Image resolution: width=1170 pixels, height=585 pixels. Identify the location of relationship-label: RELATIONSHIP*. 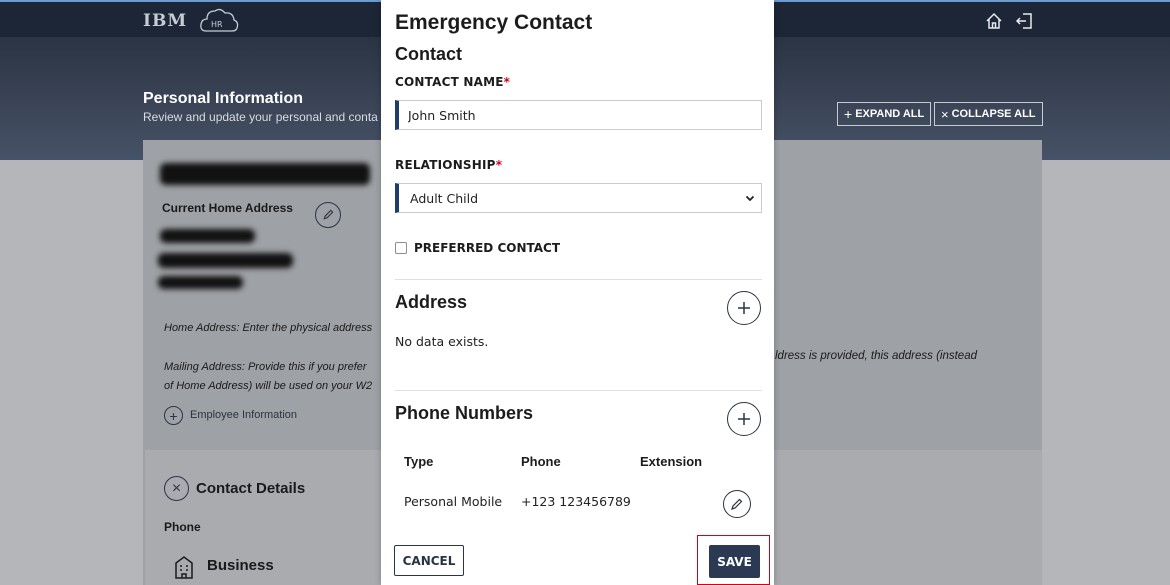
(449, 165).